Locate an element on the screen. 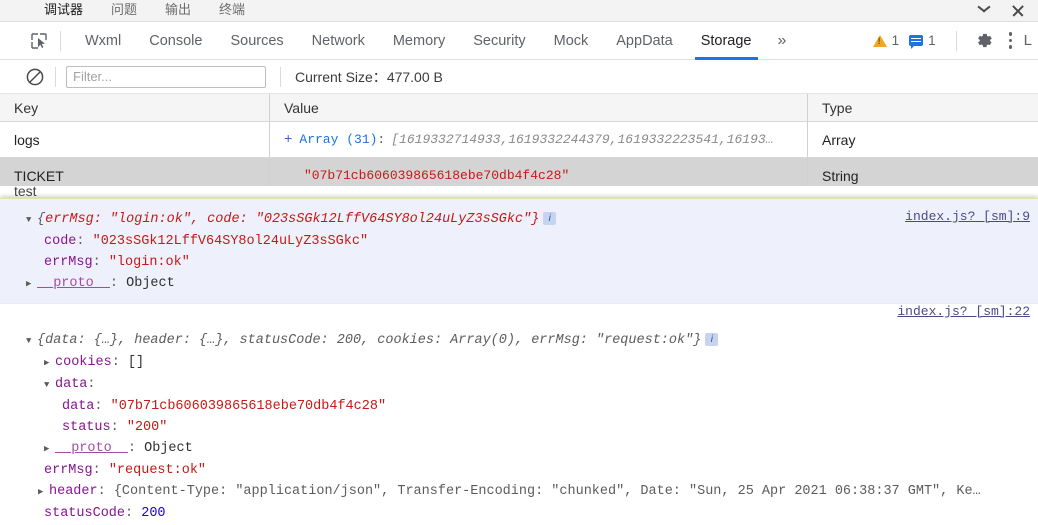  tab-memory: Memory is located at coordinates (419, 41).